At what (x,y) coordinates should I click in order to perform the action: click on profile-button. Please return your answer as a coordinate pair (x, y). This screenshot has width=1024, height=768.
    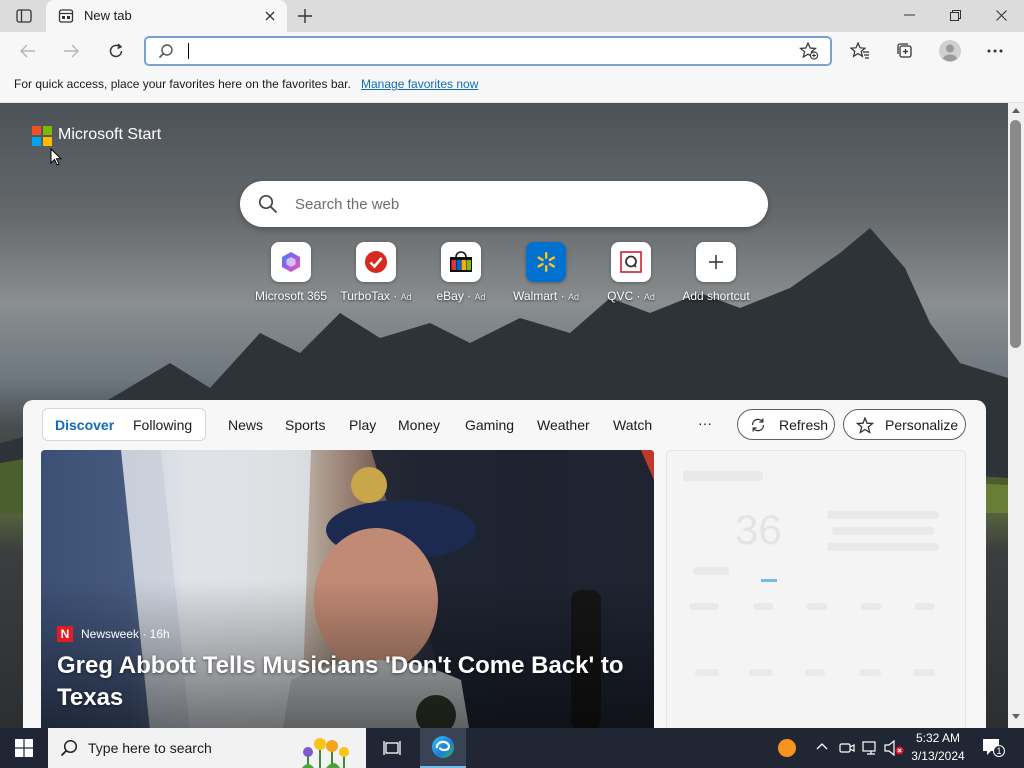
    Looking at the image, I should click on (950, 51).